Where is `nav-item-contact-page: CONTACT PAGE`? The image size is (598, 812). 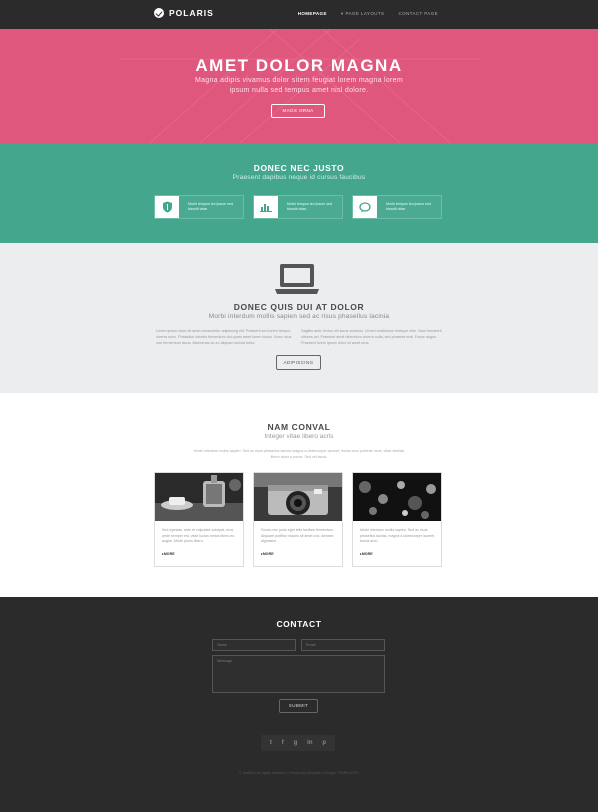 nav-item-contact-page: CONTACT PAGE is located at coordinates (418, 14).